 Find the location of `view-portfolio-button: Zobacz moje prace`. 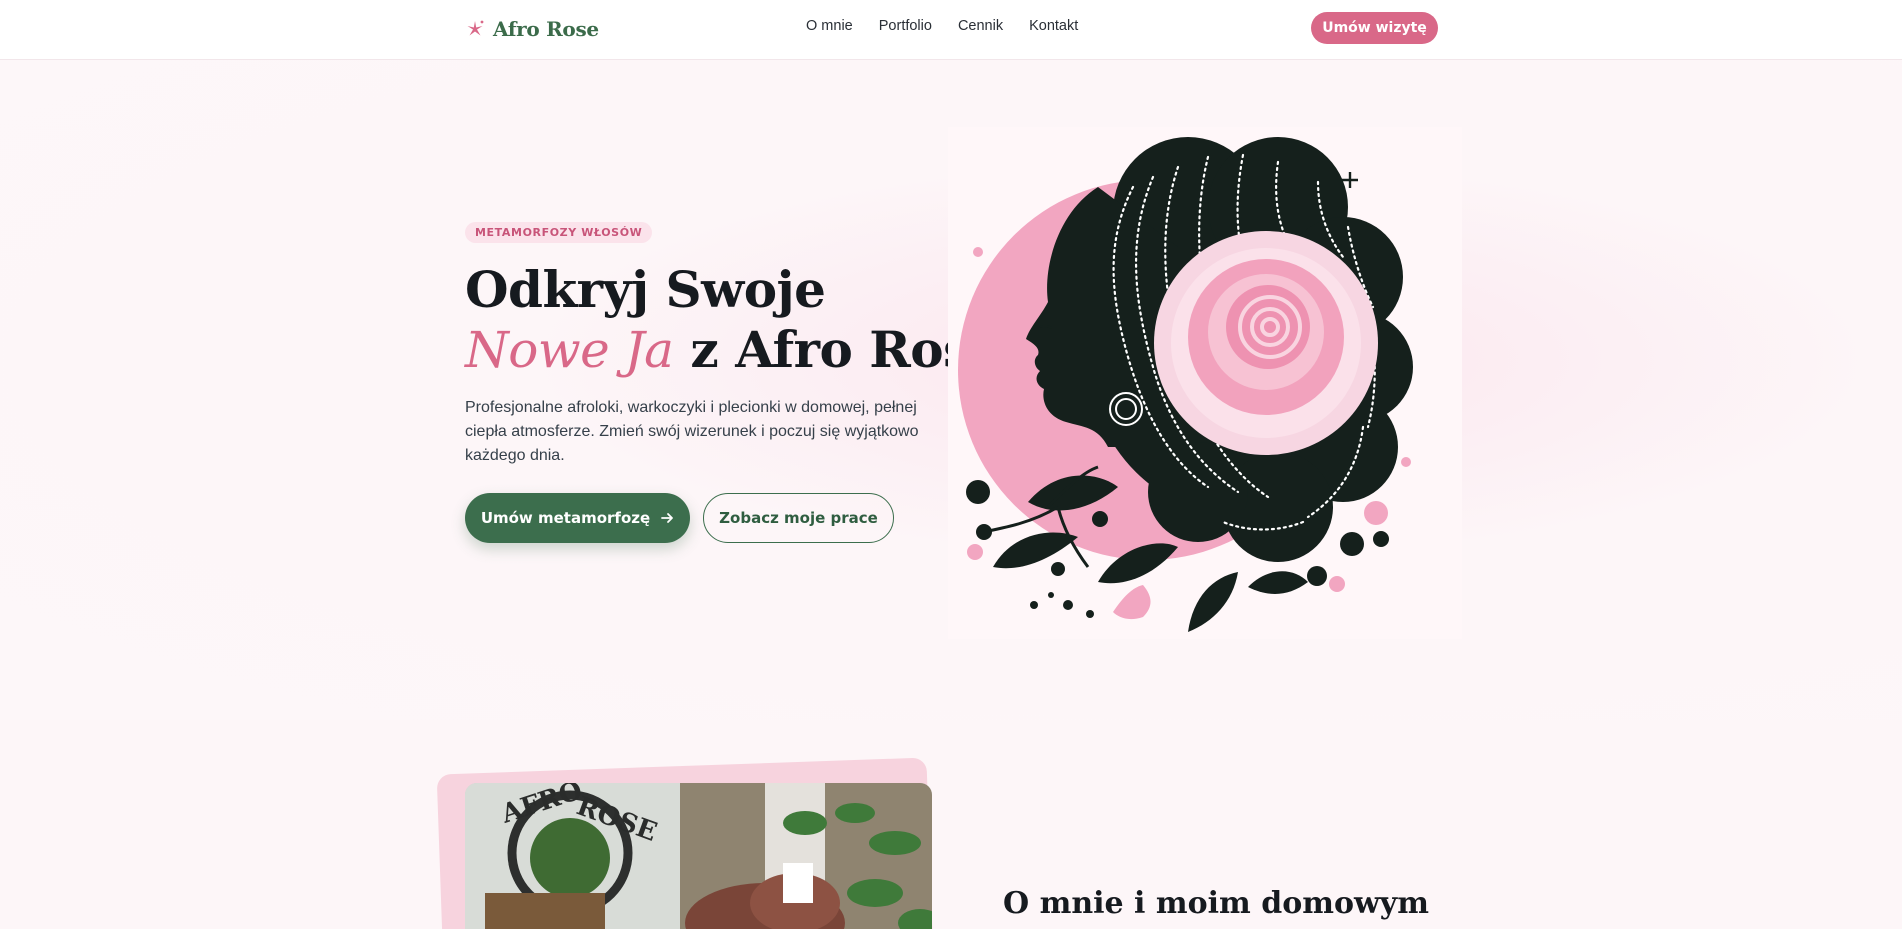

view-portfolio-button: Zobacz moje prace is located at coordinates (798, 518).